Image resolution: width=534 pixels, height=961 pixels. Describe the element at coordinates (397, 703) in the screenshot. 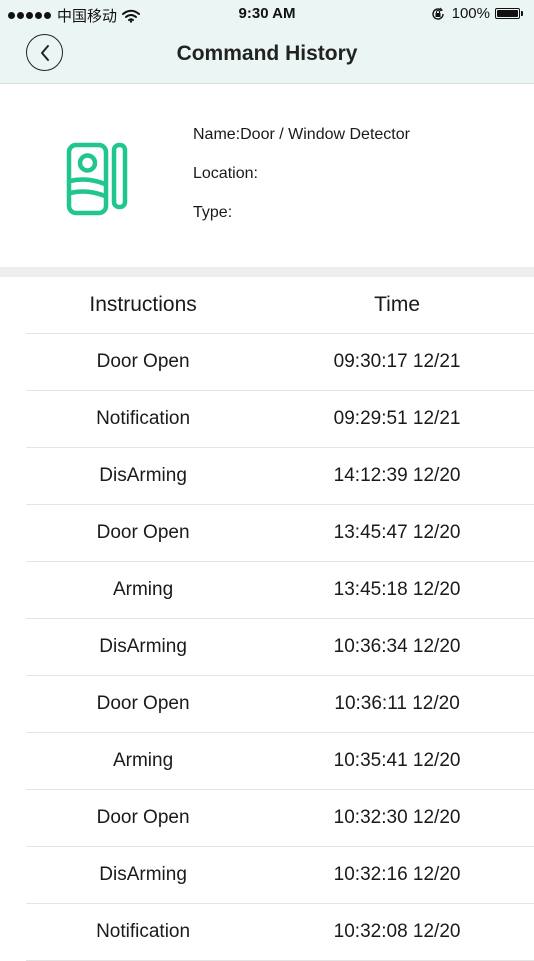

I see `row-time: 10:36:11 12/20` at that location.